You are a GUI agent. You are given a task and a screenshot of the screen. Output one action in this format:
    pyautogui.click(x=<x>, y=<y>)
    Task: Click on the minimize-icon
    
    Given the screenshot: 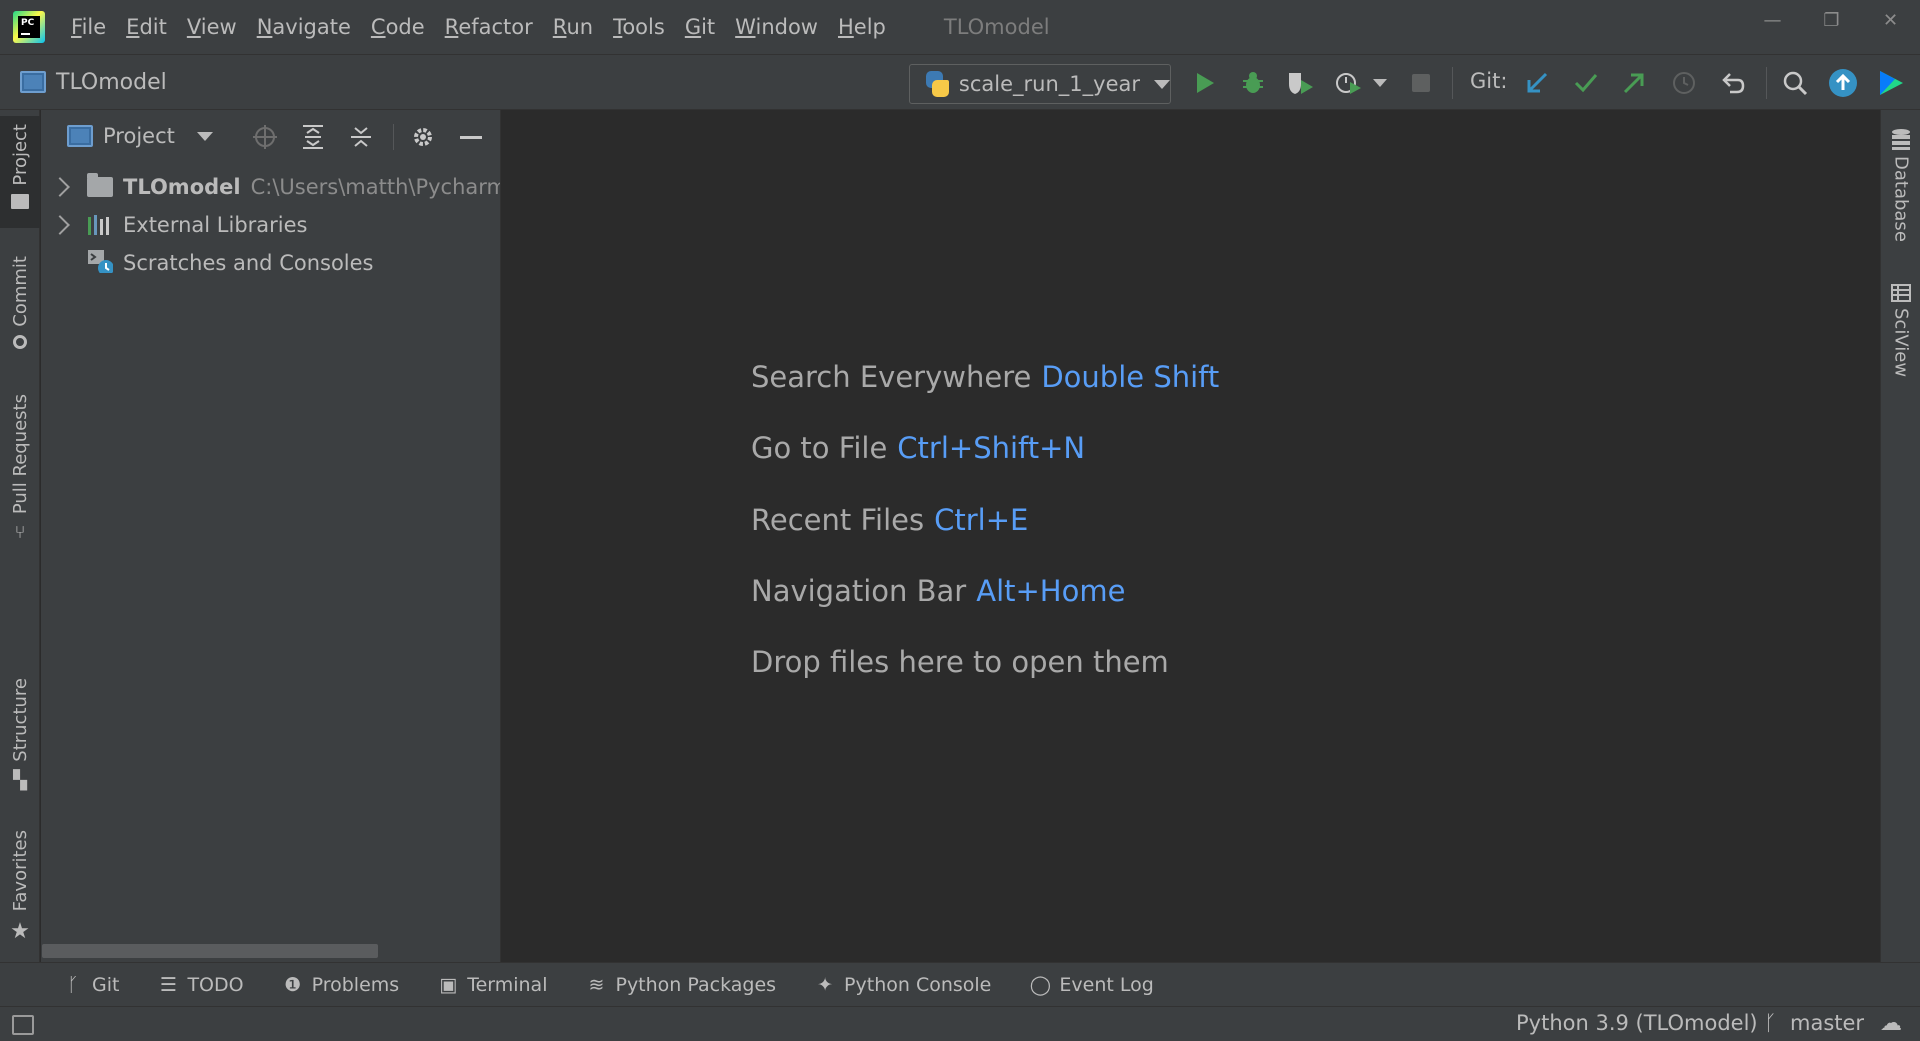 What is the action you would take?
    pyautogui.click(x=471, y=137)
    